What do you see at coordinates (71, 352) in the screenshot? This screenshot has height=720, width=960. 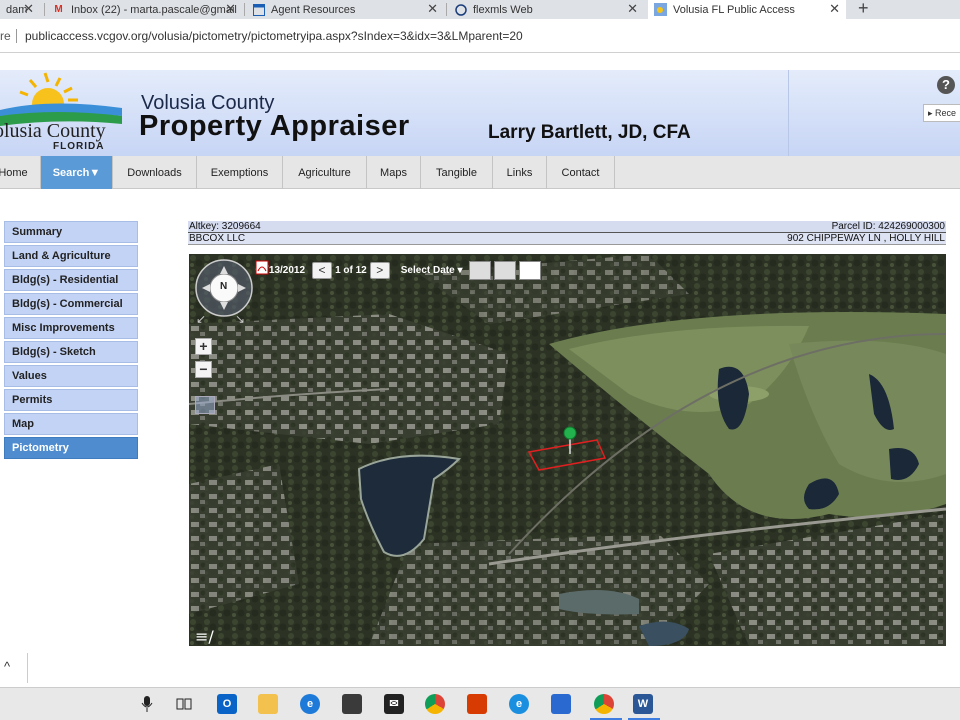 I see `sidebar-item-sketch: Bldg(s) - Sketch` at bounding box center [71, 352].